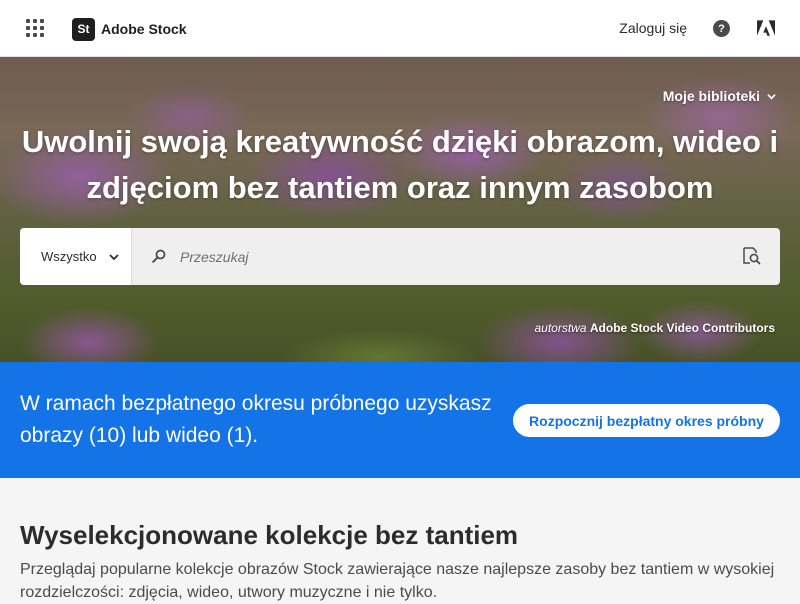 The image size is (800, 604). I want to click on search-scope-label: Wszystko, so click(69, 256).